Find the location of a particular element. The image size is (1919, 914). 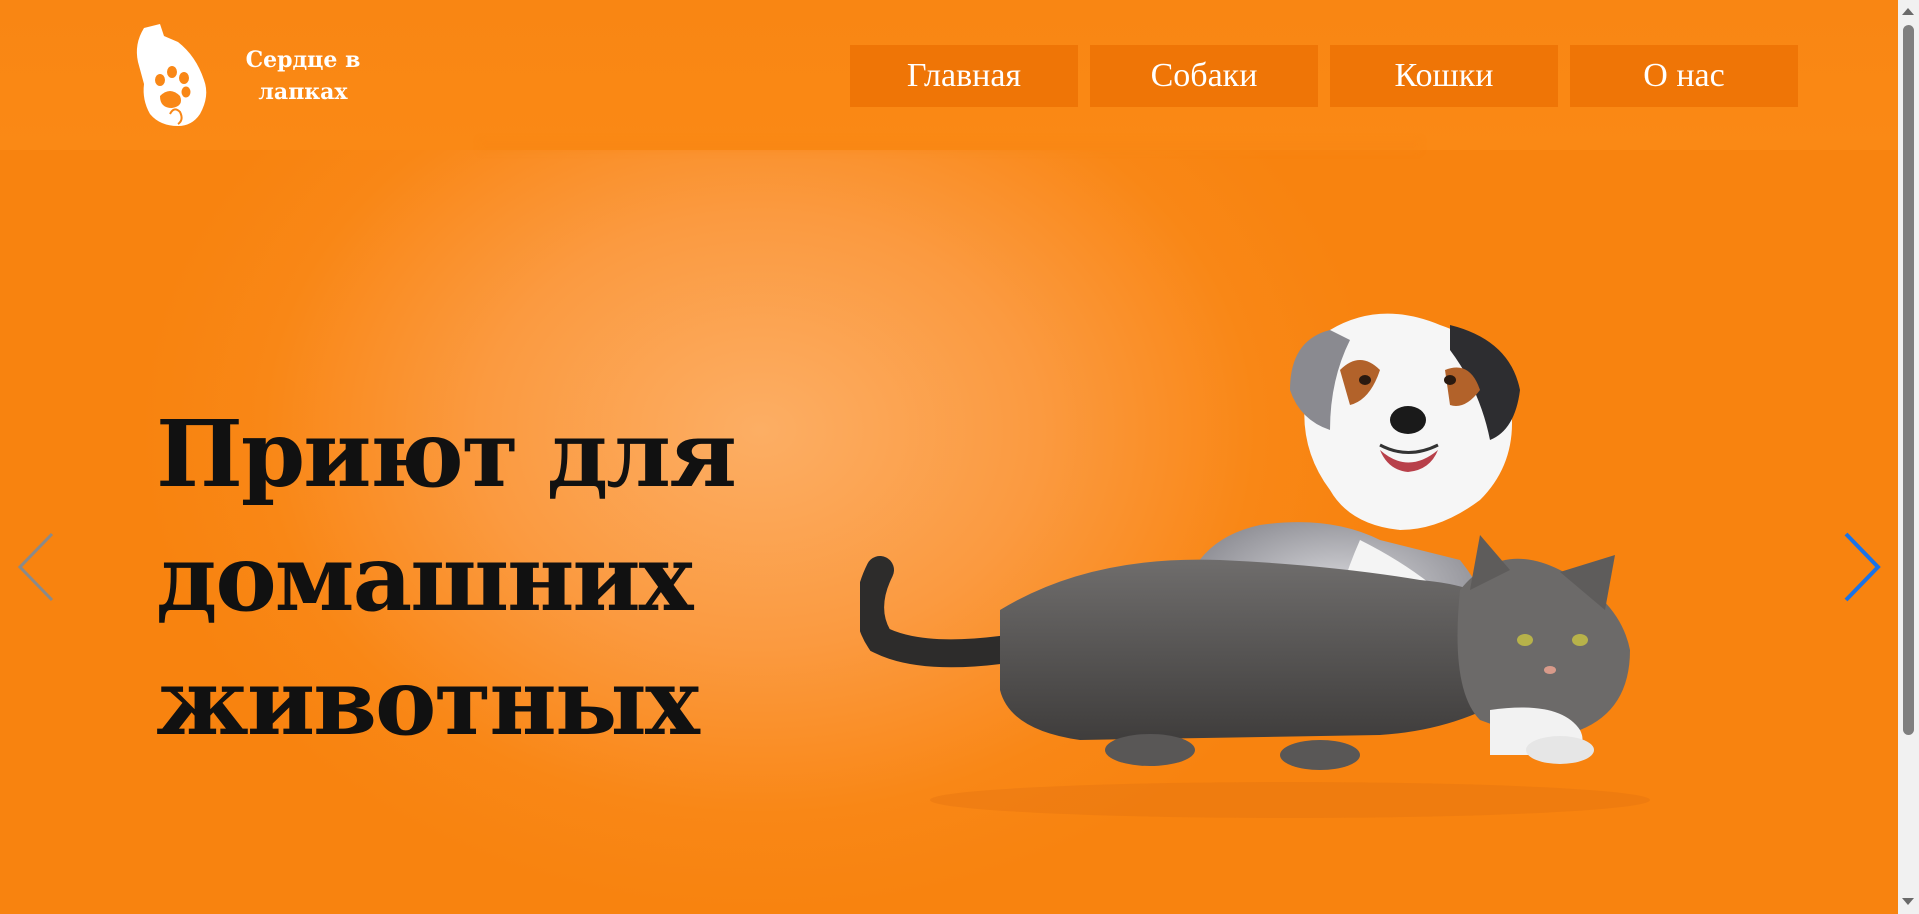

chevron-left-icon is located at coordinates (35, 567).